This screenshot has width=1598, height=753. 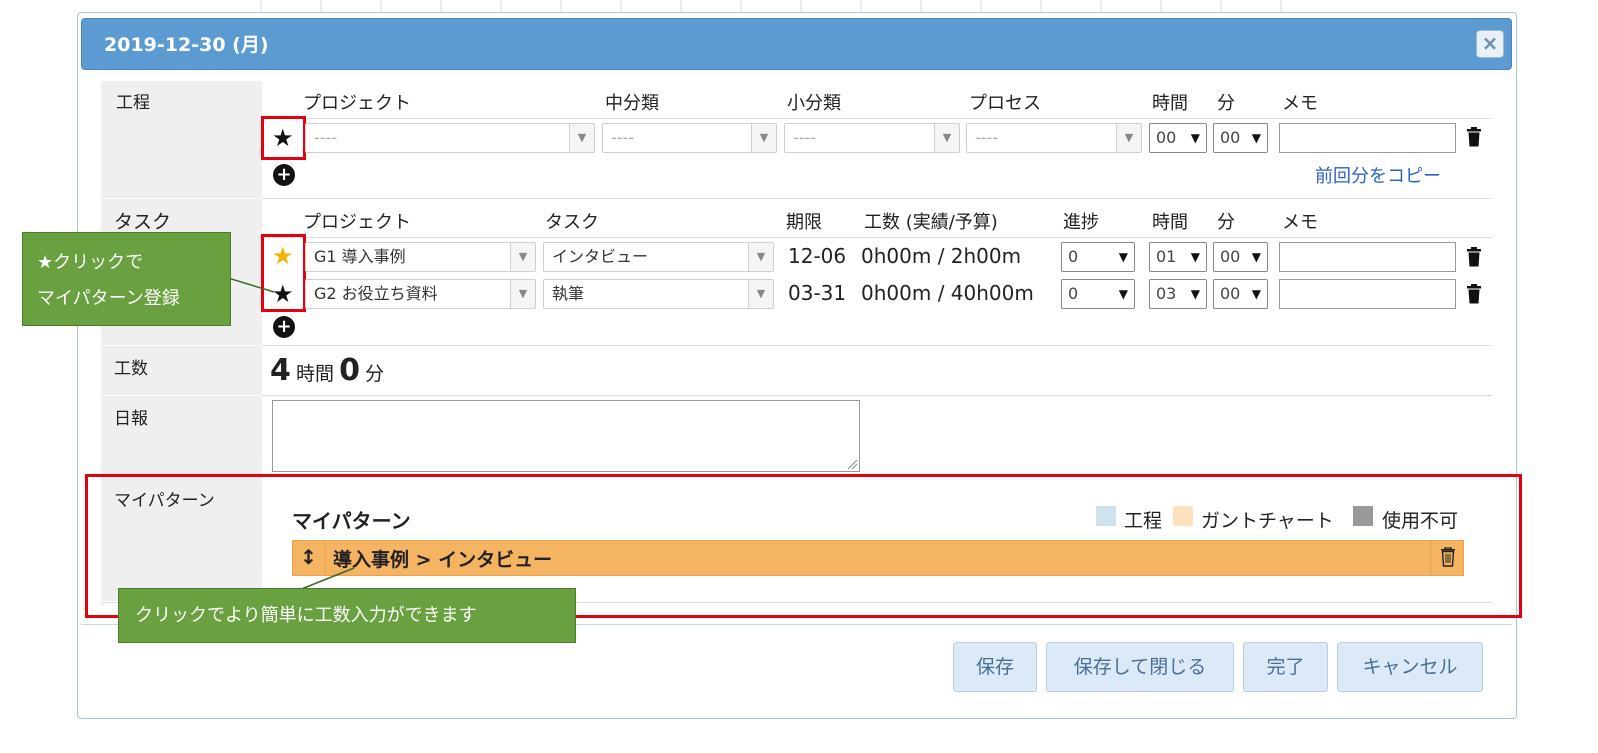 I want to click on task-label: タスク, so click(x=143, y=222).